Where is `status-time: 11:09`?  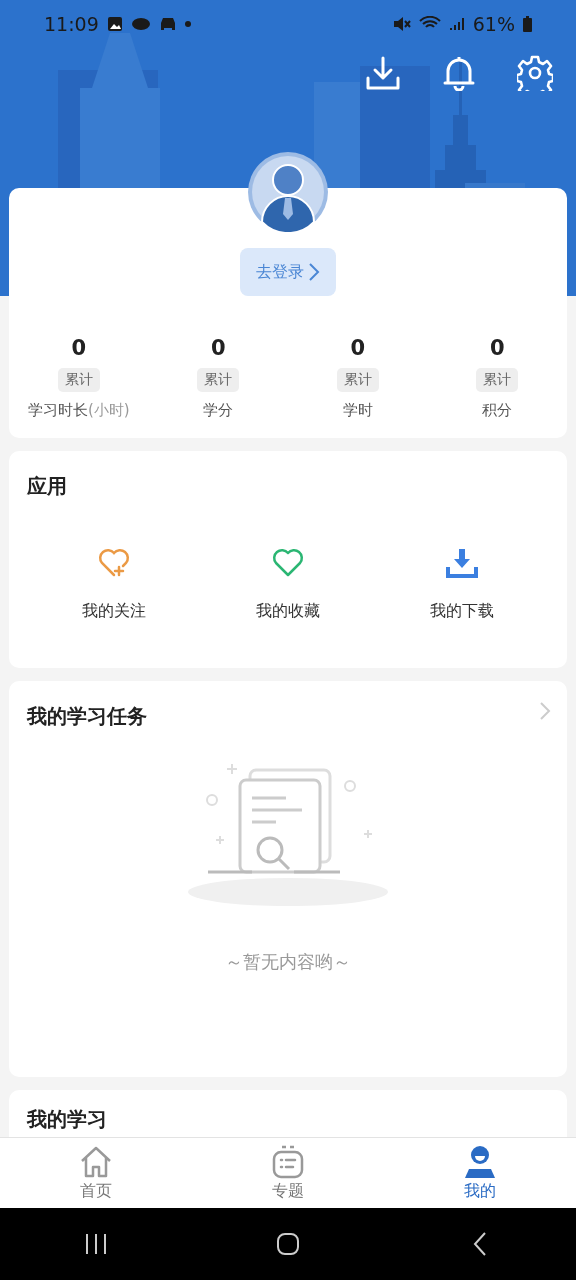 status-time: 11:09 is located at coordinates (71, 24).